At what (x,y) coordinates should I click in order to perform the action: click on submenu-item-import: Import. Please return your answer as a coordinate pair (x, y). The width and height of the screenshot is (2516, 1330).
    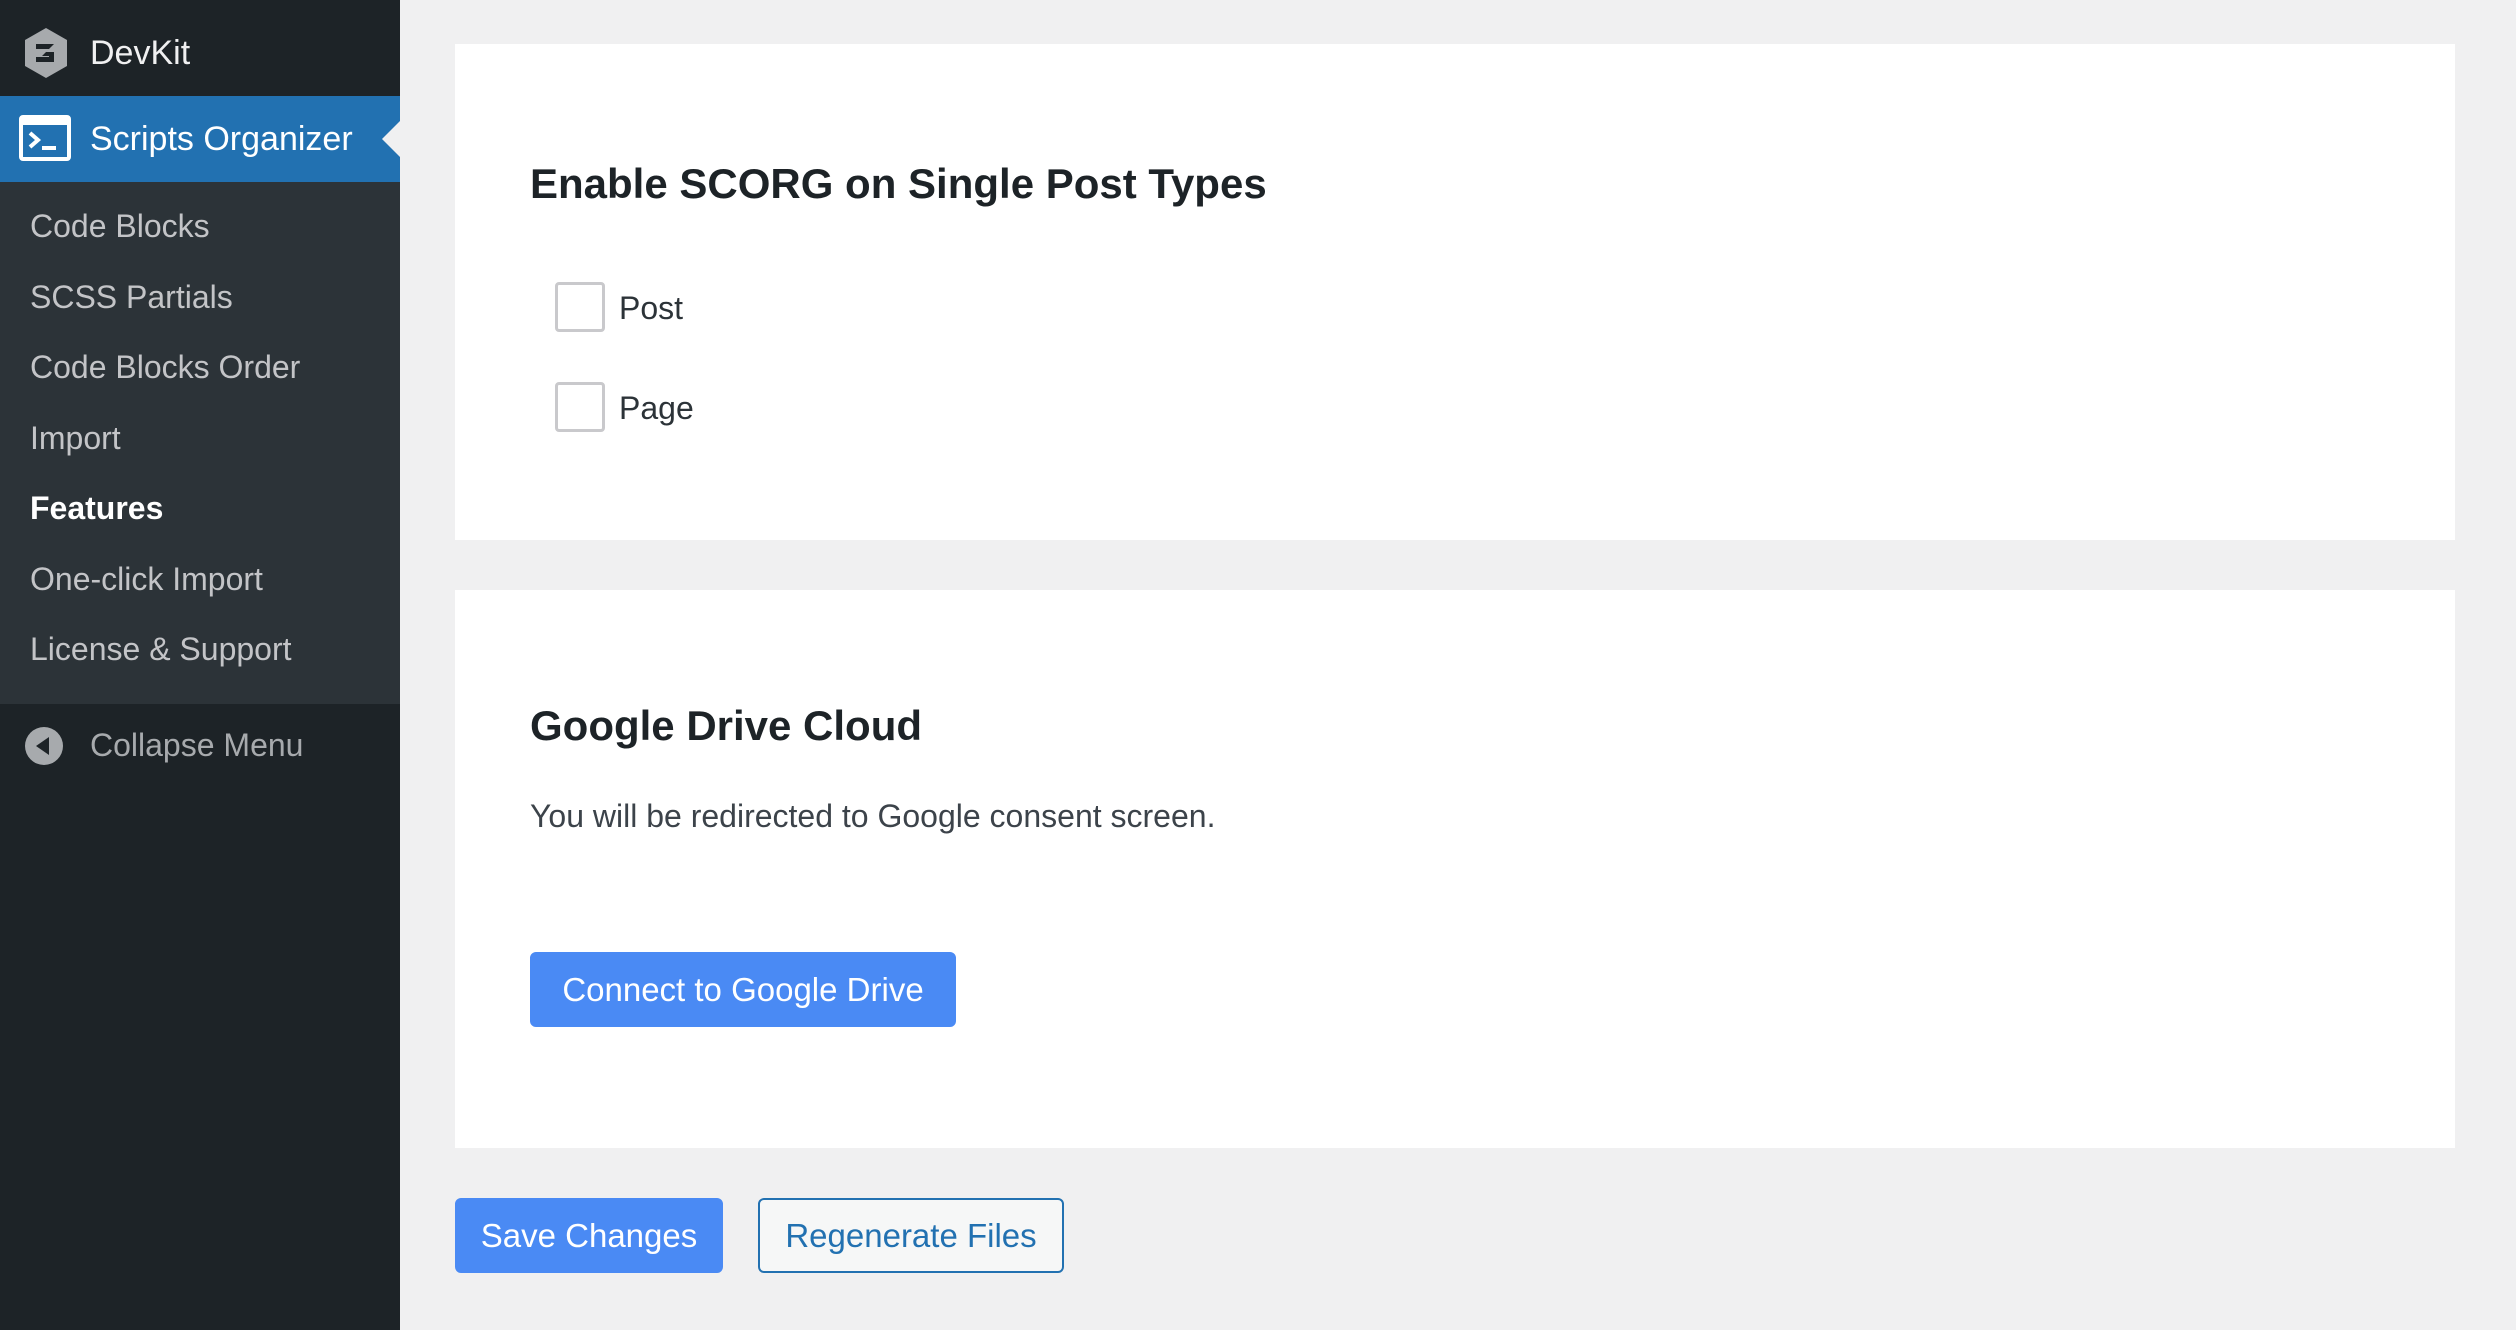
    Looking at the image, I should click on (75, 438).